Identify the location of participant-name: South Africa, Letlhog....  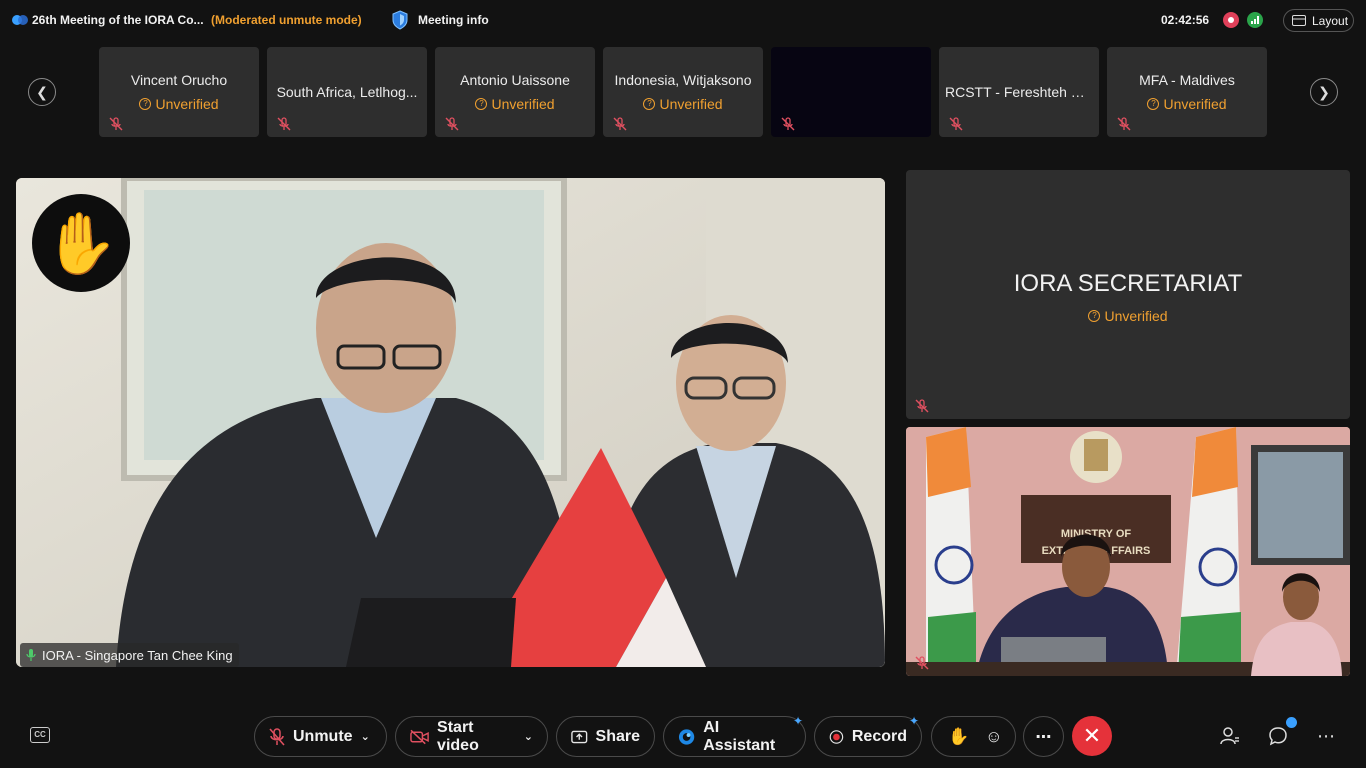
(347, 92).